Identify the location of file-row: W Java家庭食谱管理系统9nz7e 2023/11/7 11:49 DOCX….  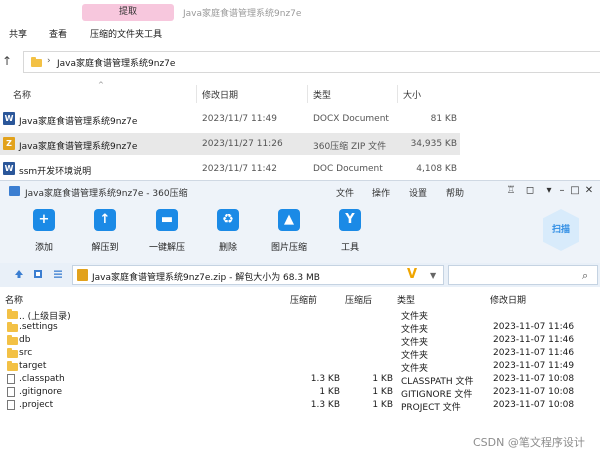
(230, 119).